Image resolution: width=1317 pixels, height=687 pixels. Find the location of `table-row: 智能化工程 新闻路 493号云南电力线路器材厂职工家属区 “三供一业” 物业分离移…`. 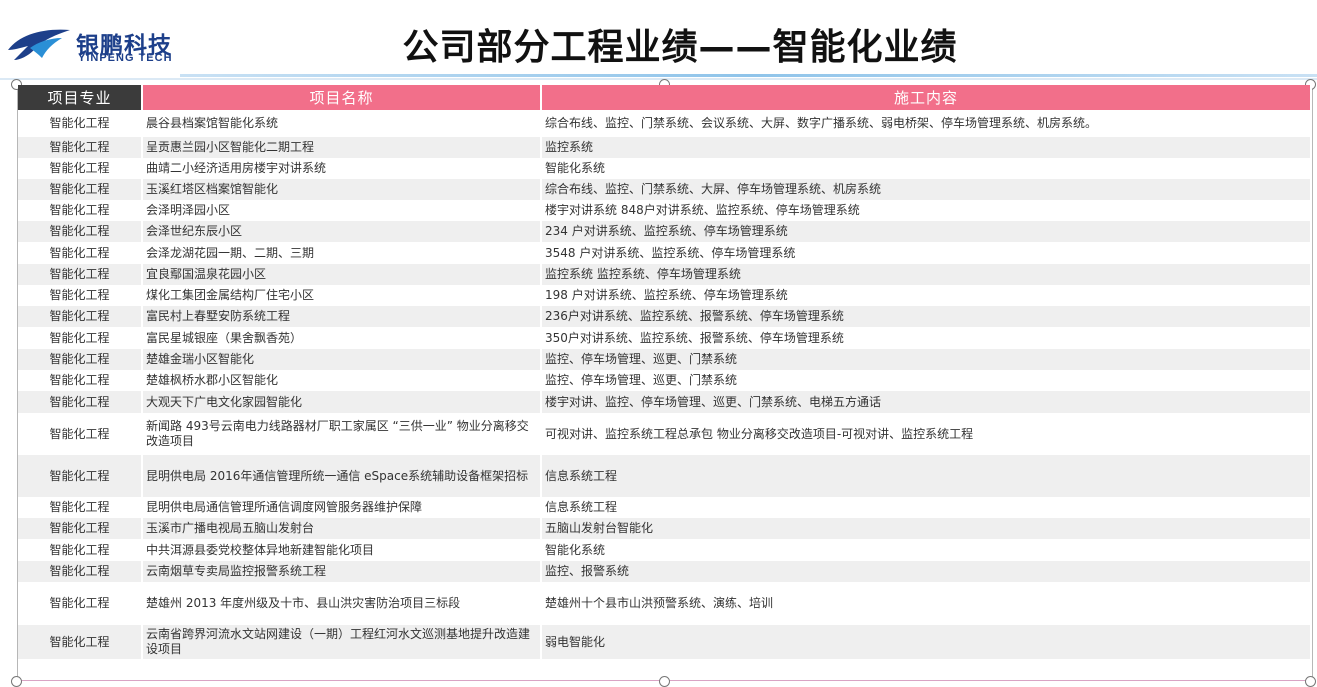

table-row: 智能化工程 新闻路 493号云南电力线路器材厂职工家属区 “三供一业” 物业分离移… is located at coordinates (665, 434).